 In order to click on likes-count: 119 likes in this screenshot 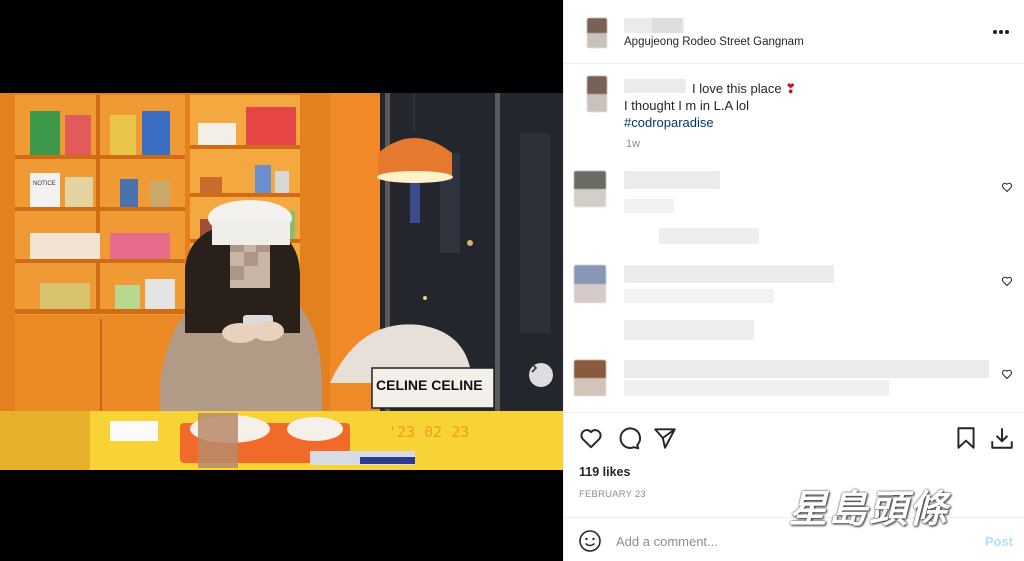, I will do `click(604, 472)`.